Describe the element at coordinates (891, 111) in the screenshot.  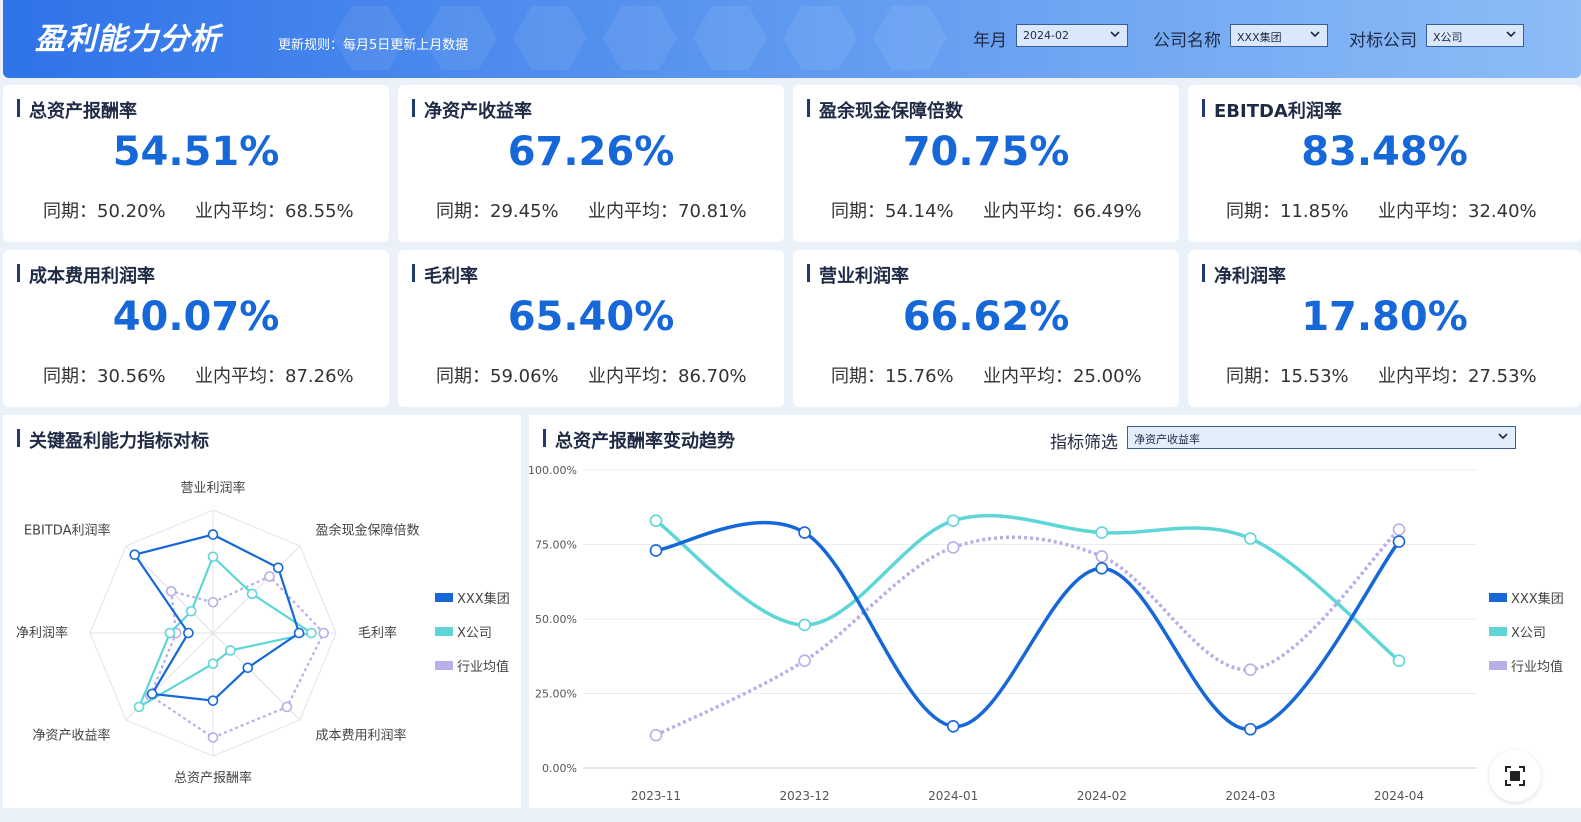
I see `kpi-title: 盈余现金保障倍数` at that location.